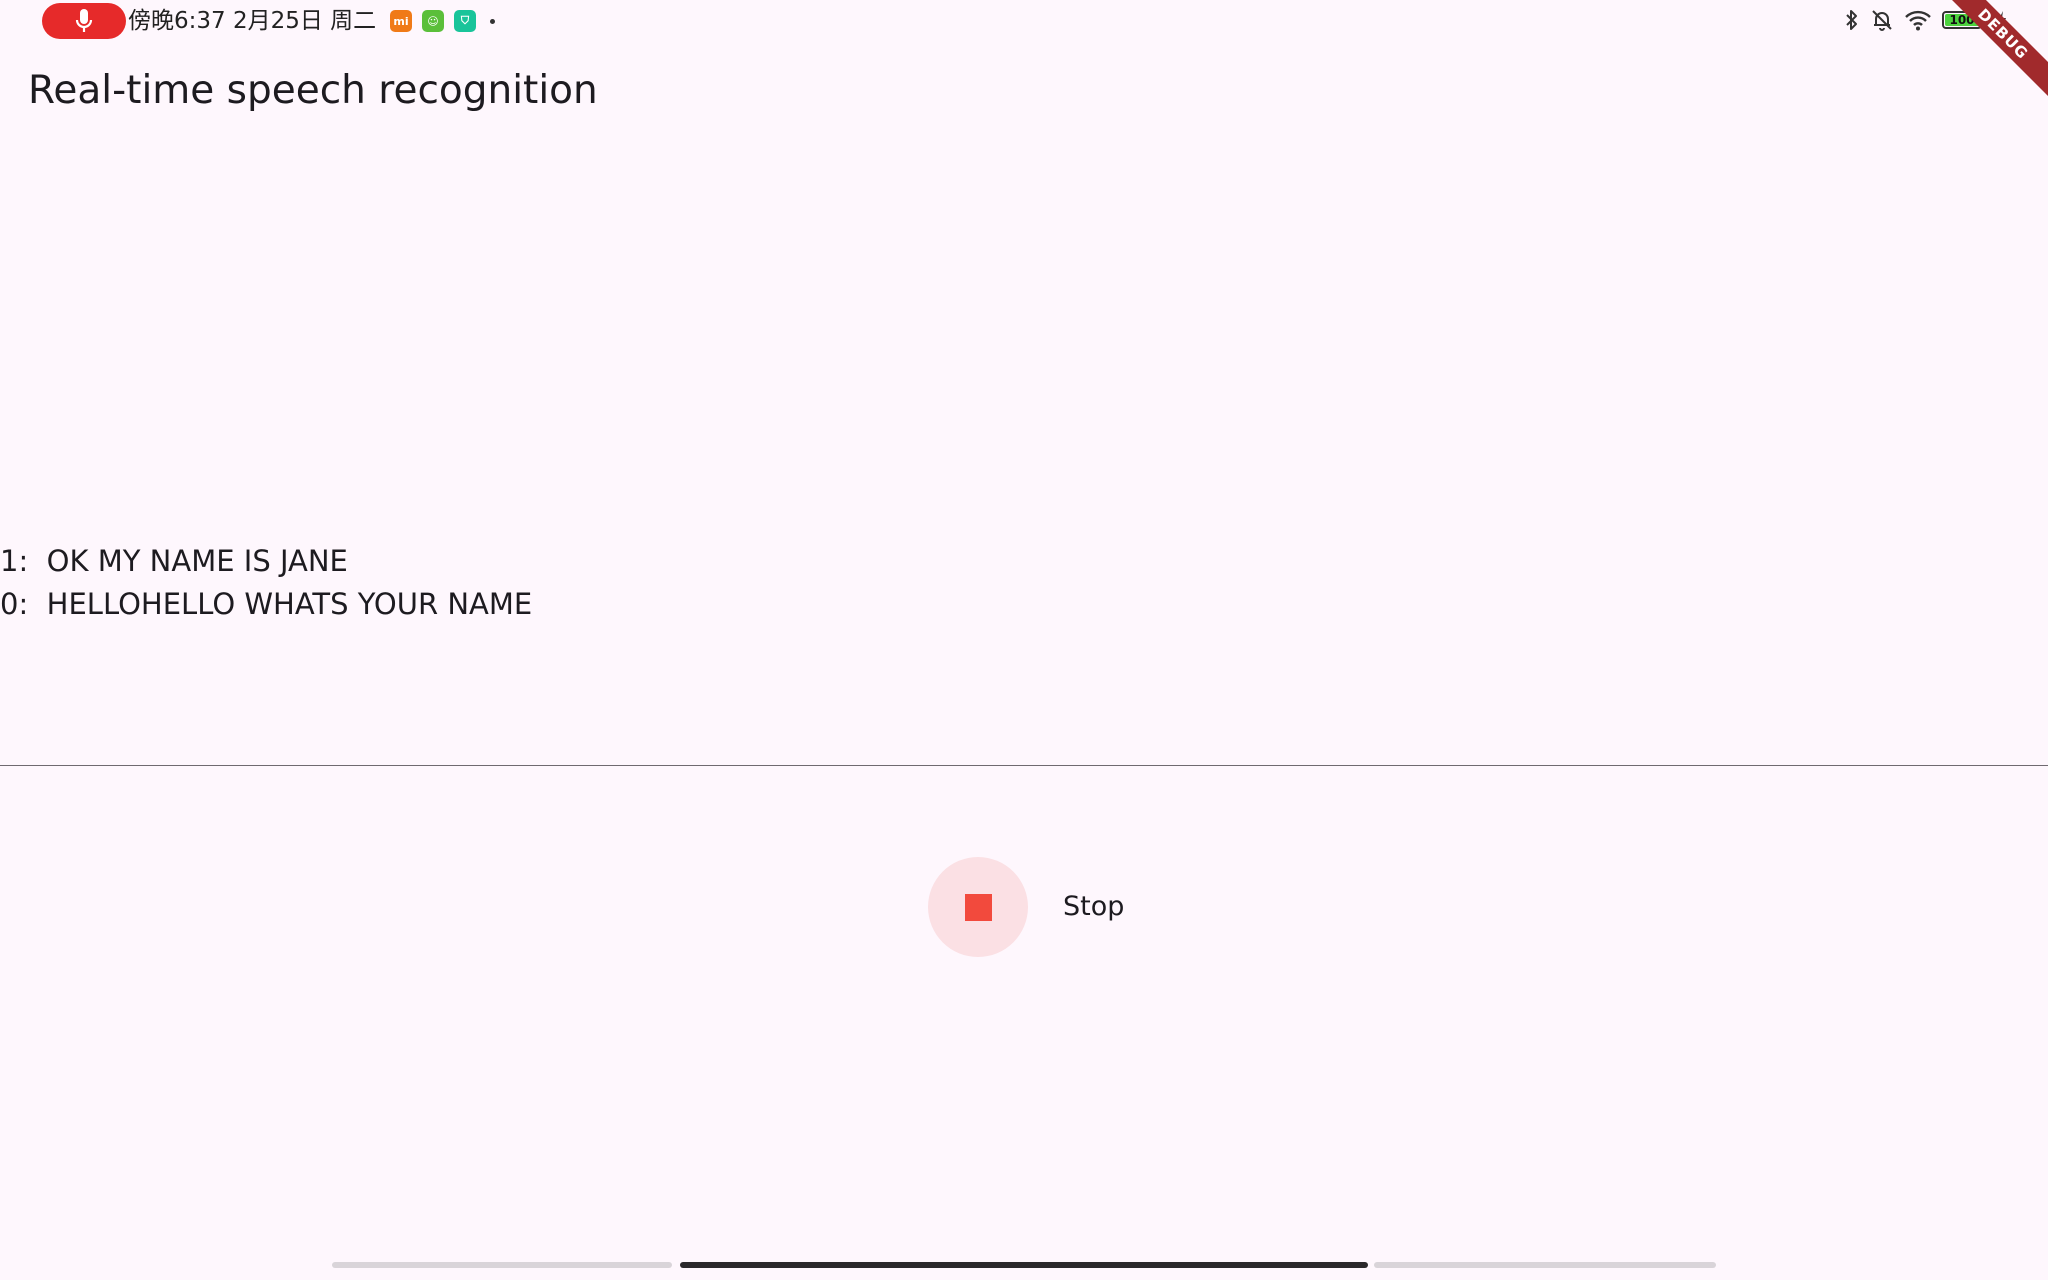  What do you see at coordinates (1024, 22) in the screenshot?
I see `status-bar: 傍晚6:37 2月25日 周二 mi ☺ ⛉ 100` at bounding box center [1024, 22].